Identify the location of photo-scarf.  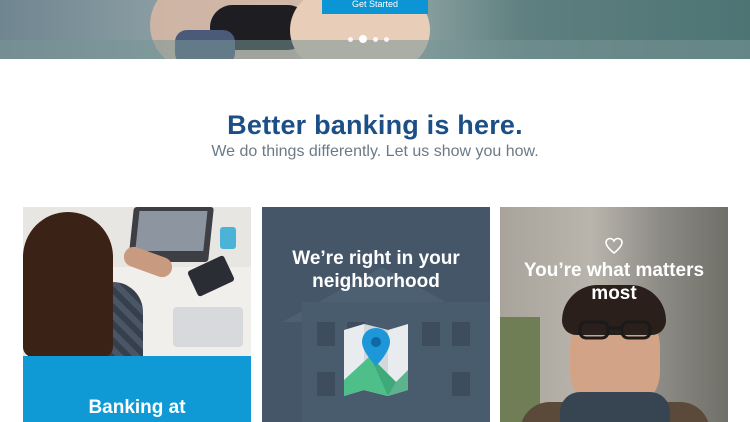
(615, 407).